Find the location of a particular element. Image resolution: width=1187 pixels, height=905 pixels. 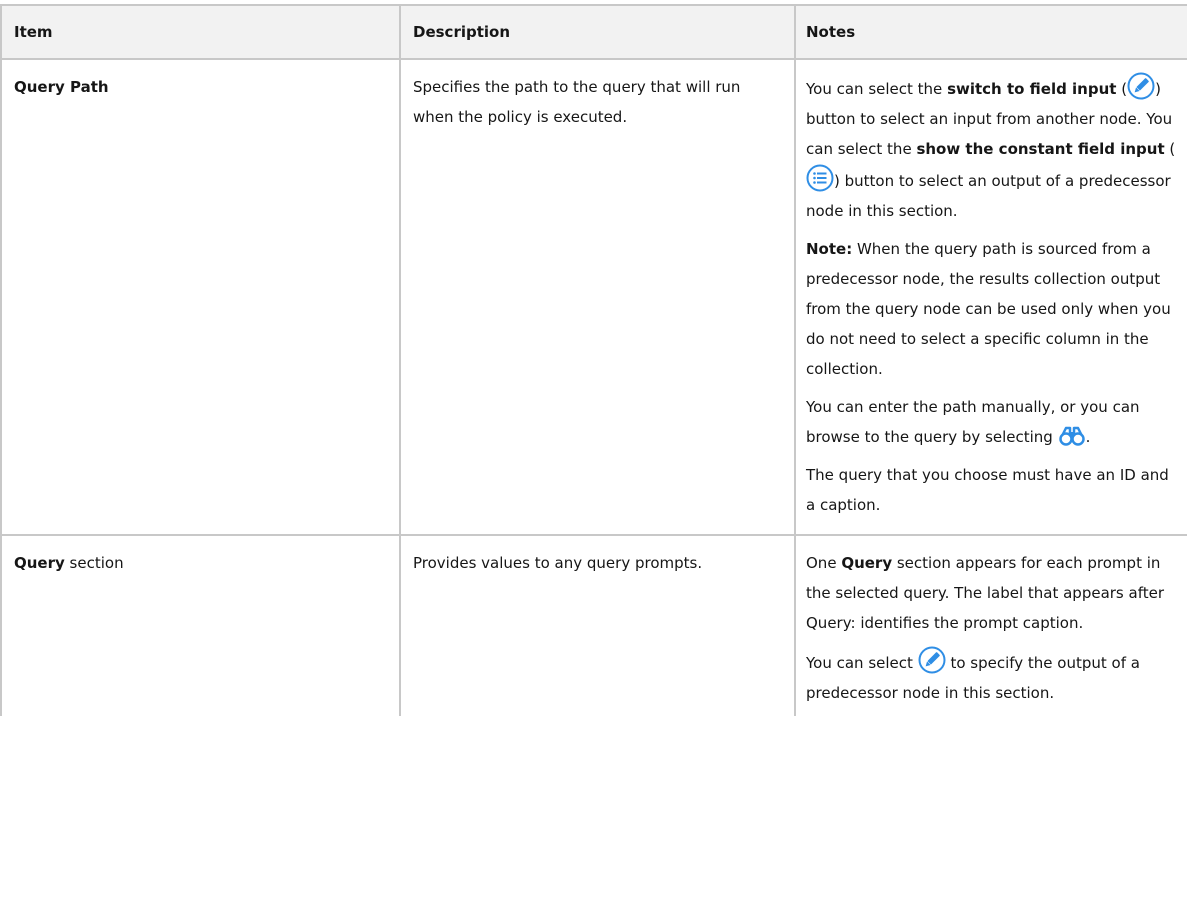

query-label: Query is located at coordinates (867, 563).